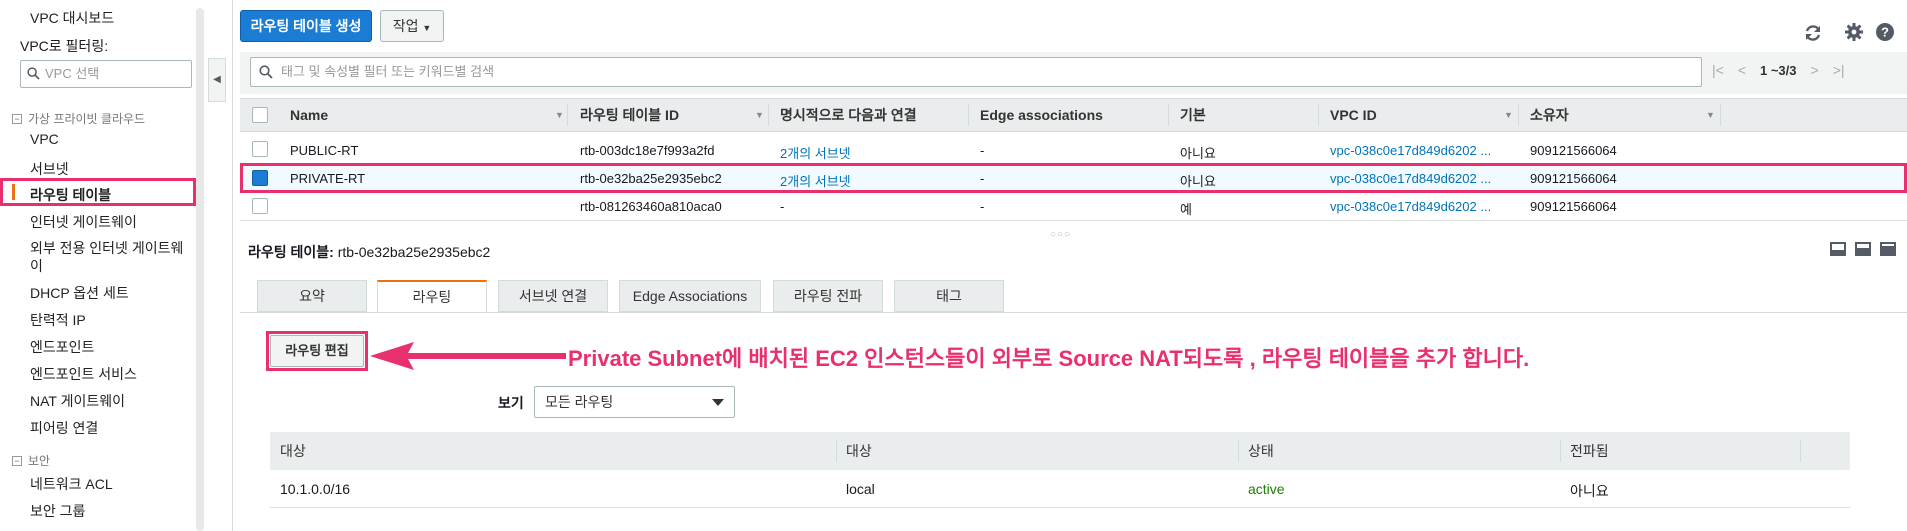  Describe the element at coordinates (260, 115) in the screenshot. I see `select-all-checkbox` at that location.